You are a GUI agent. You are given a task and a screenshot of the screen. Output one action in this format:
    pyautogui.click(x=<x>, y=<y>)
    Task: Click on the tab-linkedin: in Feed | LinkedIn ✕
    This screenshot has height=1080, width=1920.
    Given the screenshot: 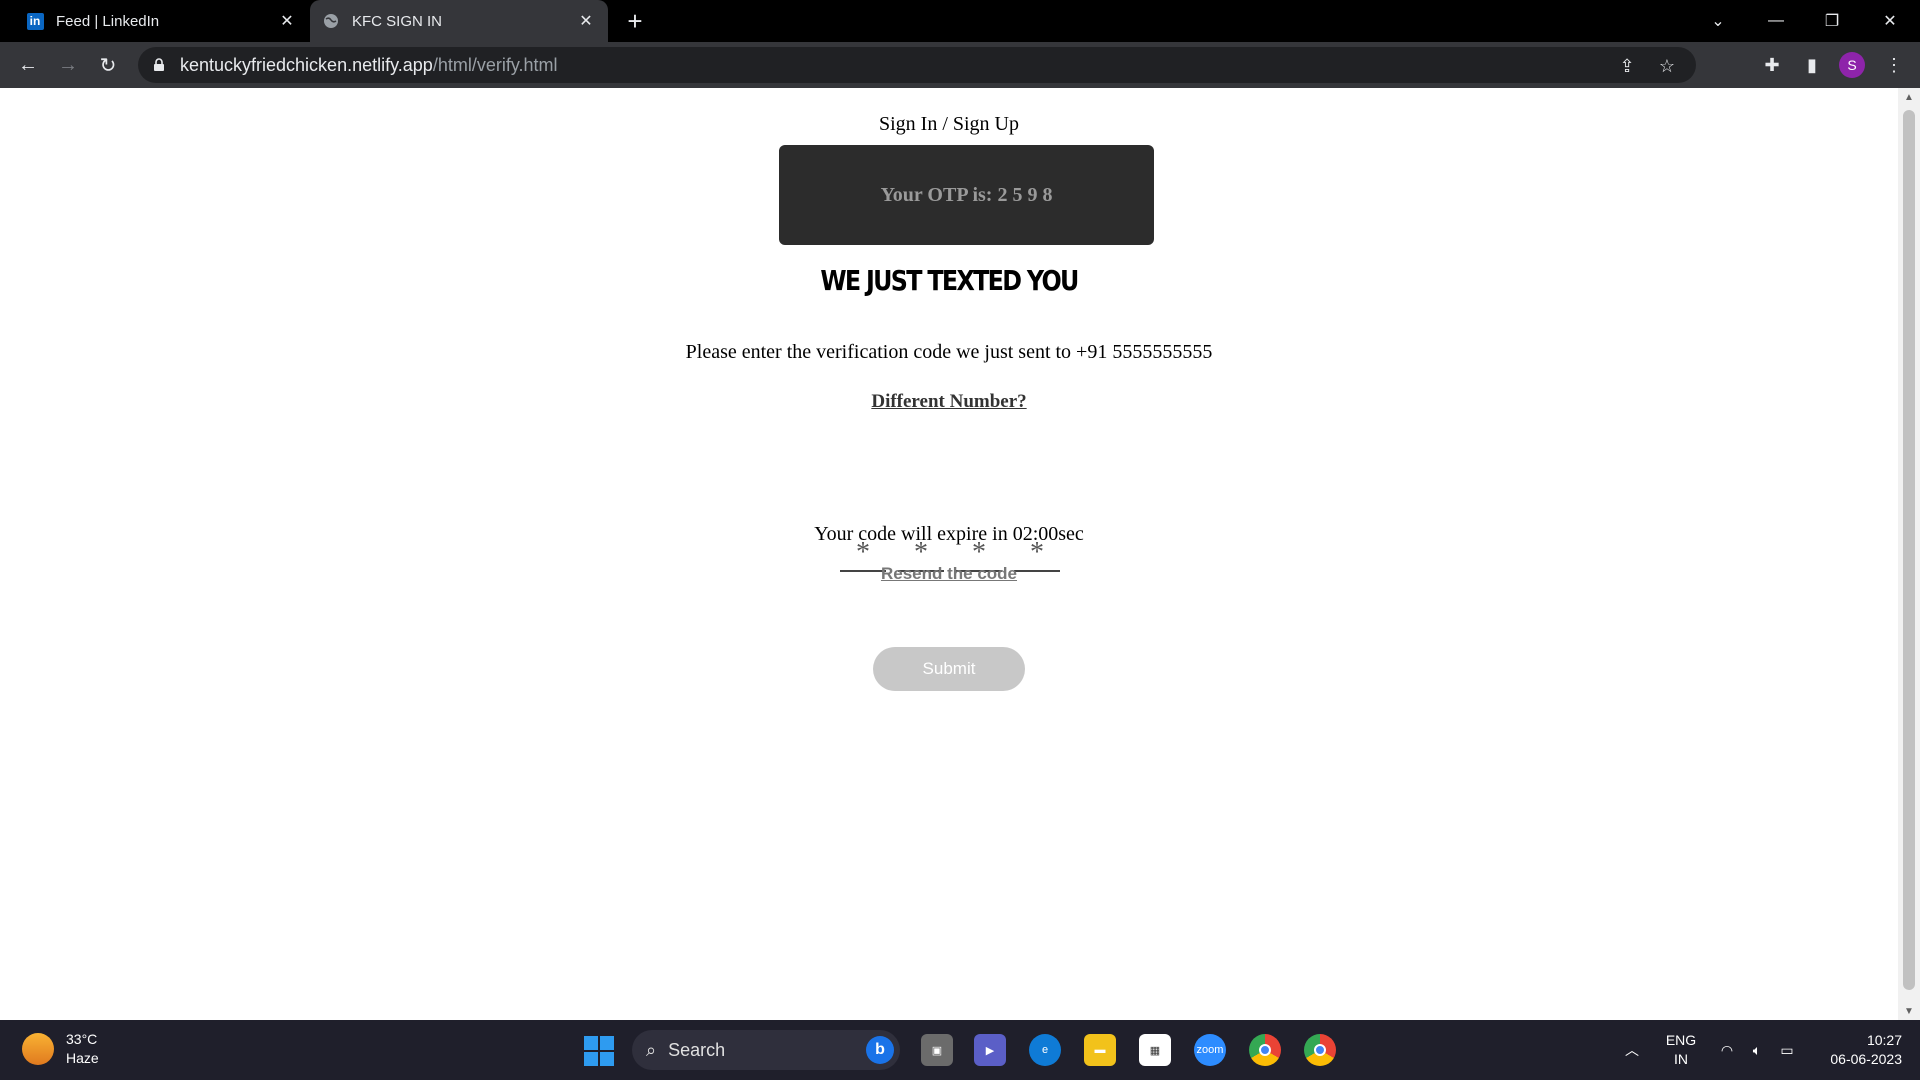 What is the action you would take?
    pyautogui.click(x=161, y=21)
    